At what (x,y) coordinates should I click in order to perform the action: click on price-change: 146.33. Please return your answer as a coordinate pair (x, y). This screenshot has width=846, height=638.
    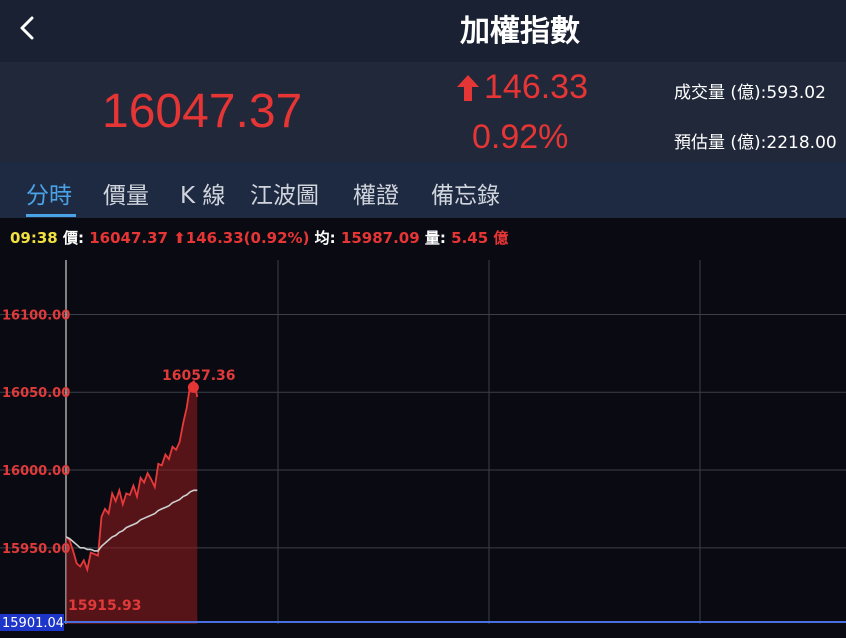
    Looking at the image, I should click on (522, 87).